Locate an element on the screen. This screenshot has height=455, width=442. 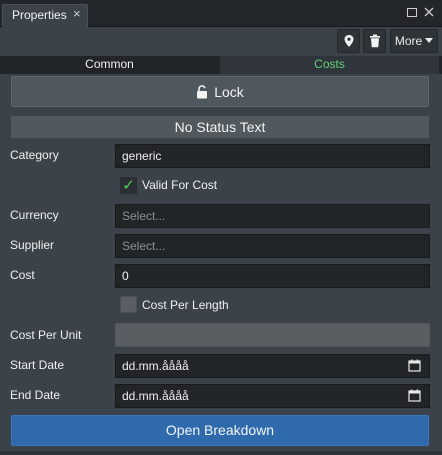
unlock-icon is located at coordinates (202, 91).